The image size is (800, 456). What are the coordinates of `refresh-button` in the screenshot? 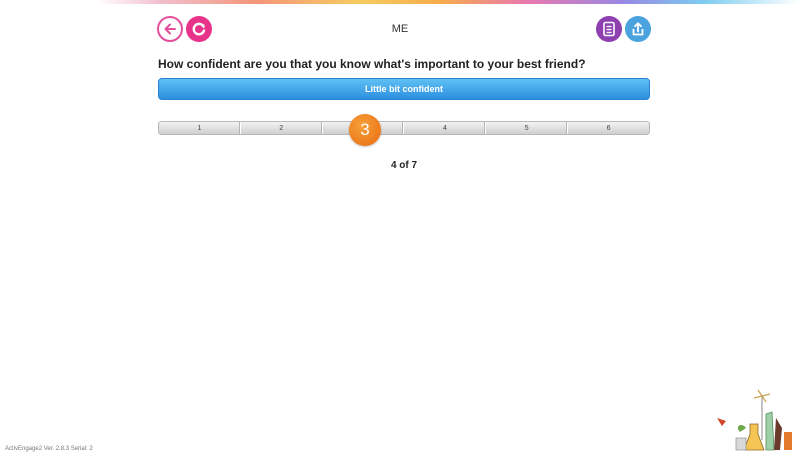 It's located at (199, 29).